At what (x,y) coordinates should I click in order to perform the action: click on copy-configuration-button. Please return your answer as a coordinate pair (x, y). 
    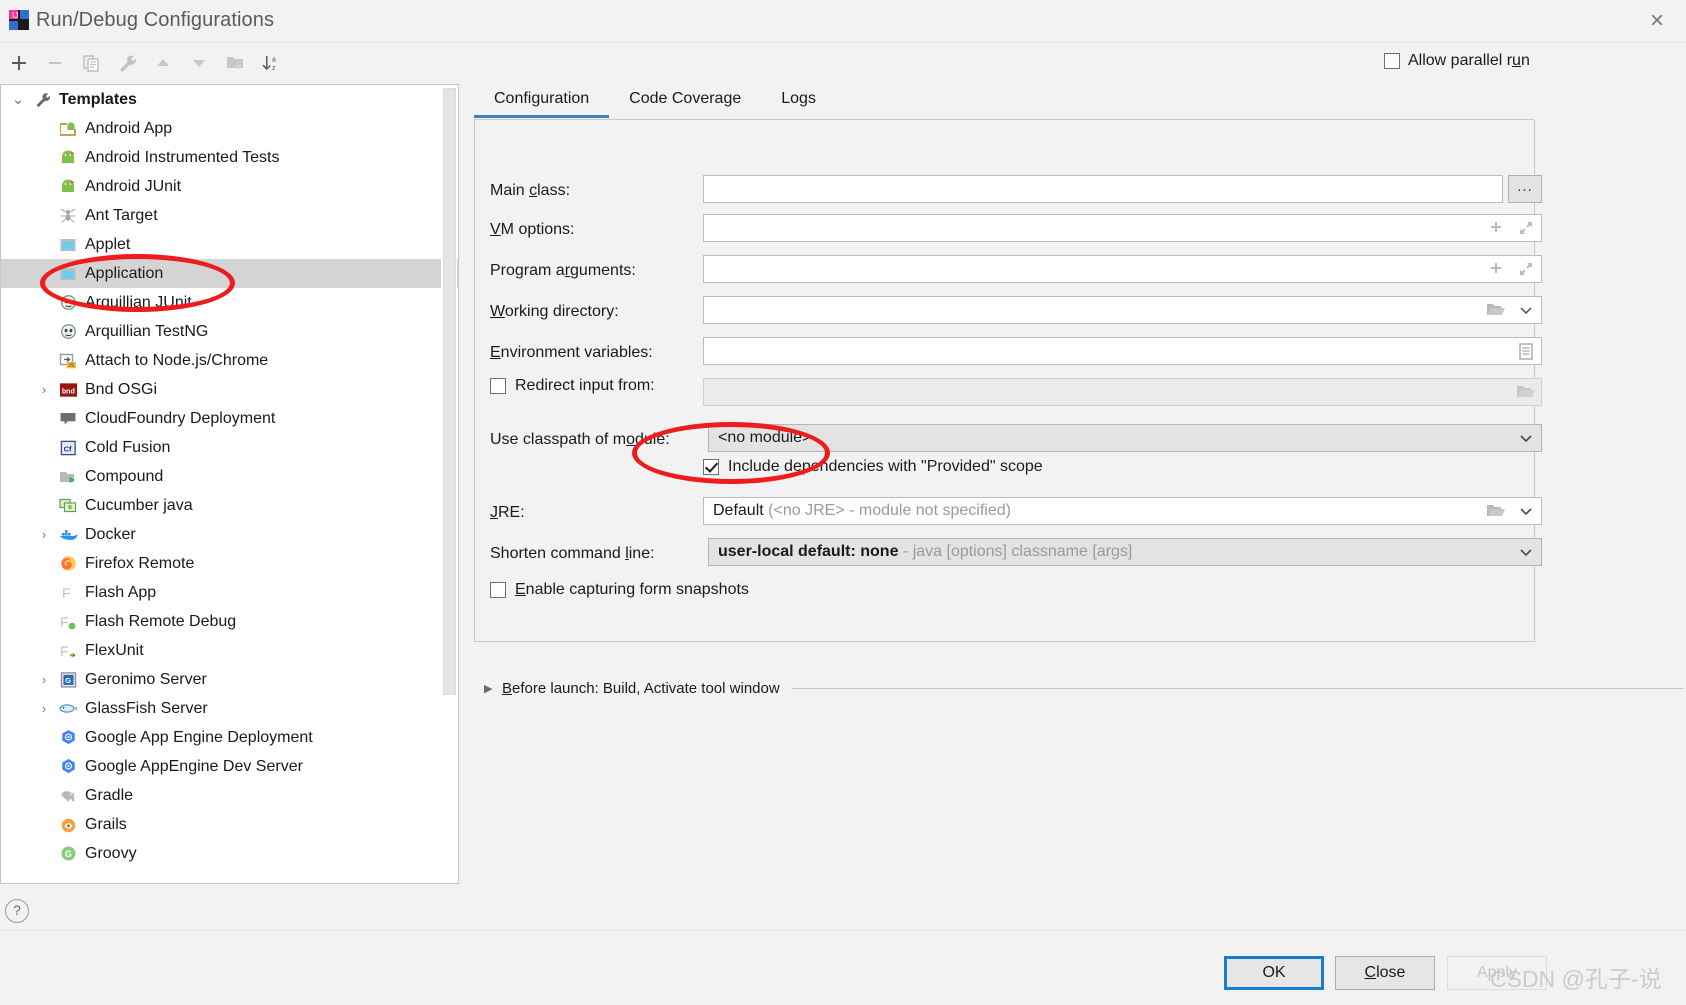
    Looking at the image, I should click on (91, 63).